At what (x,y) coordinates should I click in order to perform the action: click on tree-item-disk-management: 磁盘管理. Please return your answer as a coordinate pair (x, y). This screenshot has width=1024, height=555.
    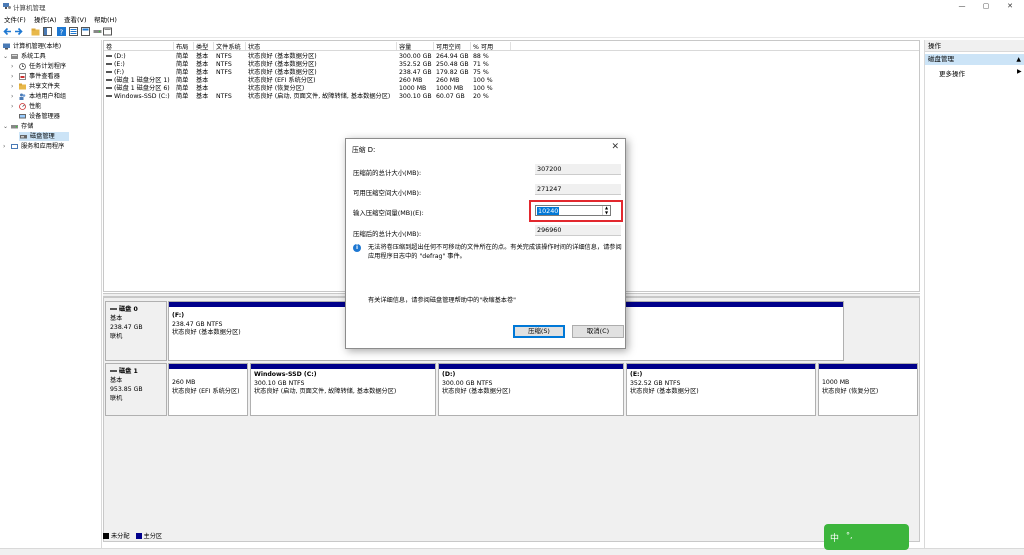
    Looking at the image, I should click on (44, 136).